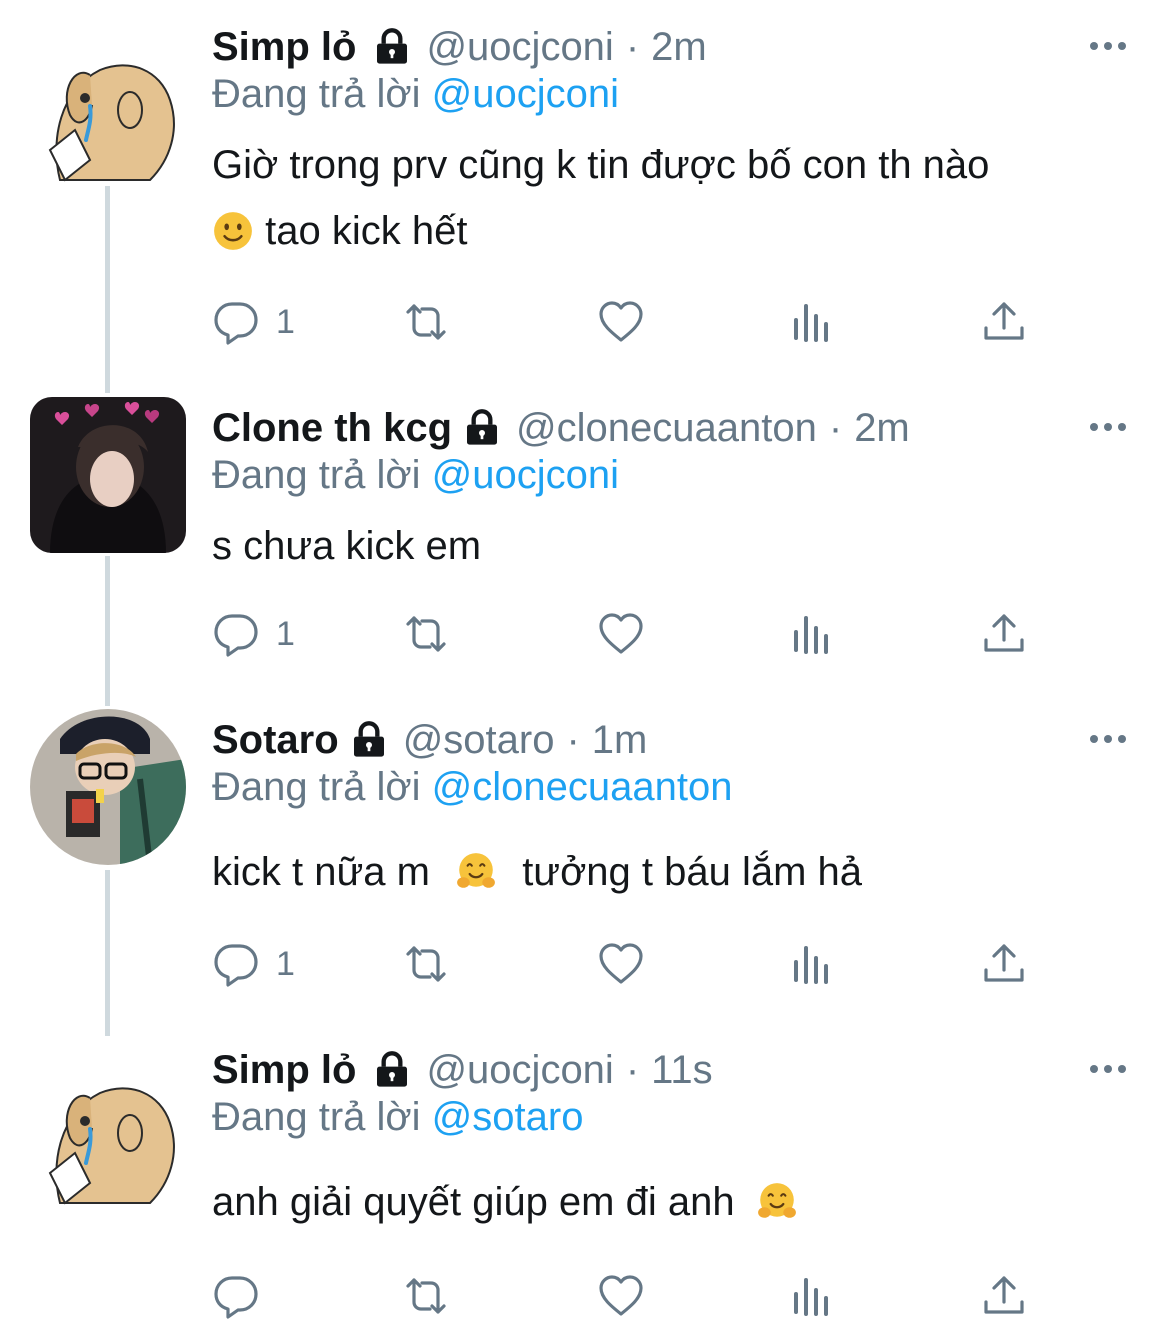 Image resolution: width=1170 pixels, height=1337 pixels. I want to click on tweet-text-line: kick t nữa m tưởng t báu lắm hả, so click(662, 872).